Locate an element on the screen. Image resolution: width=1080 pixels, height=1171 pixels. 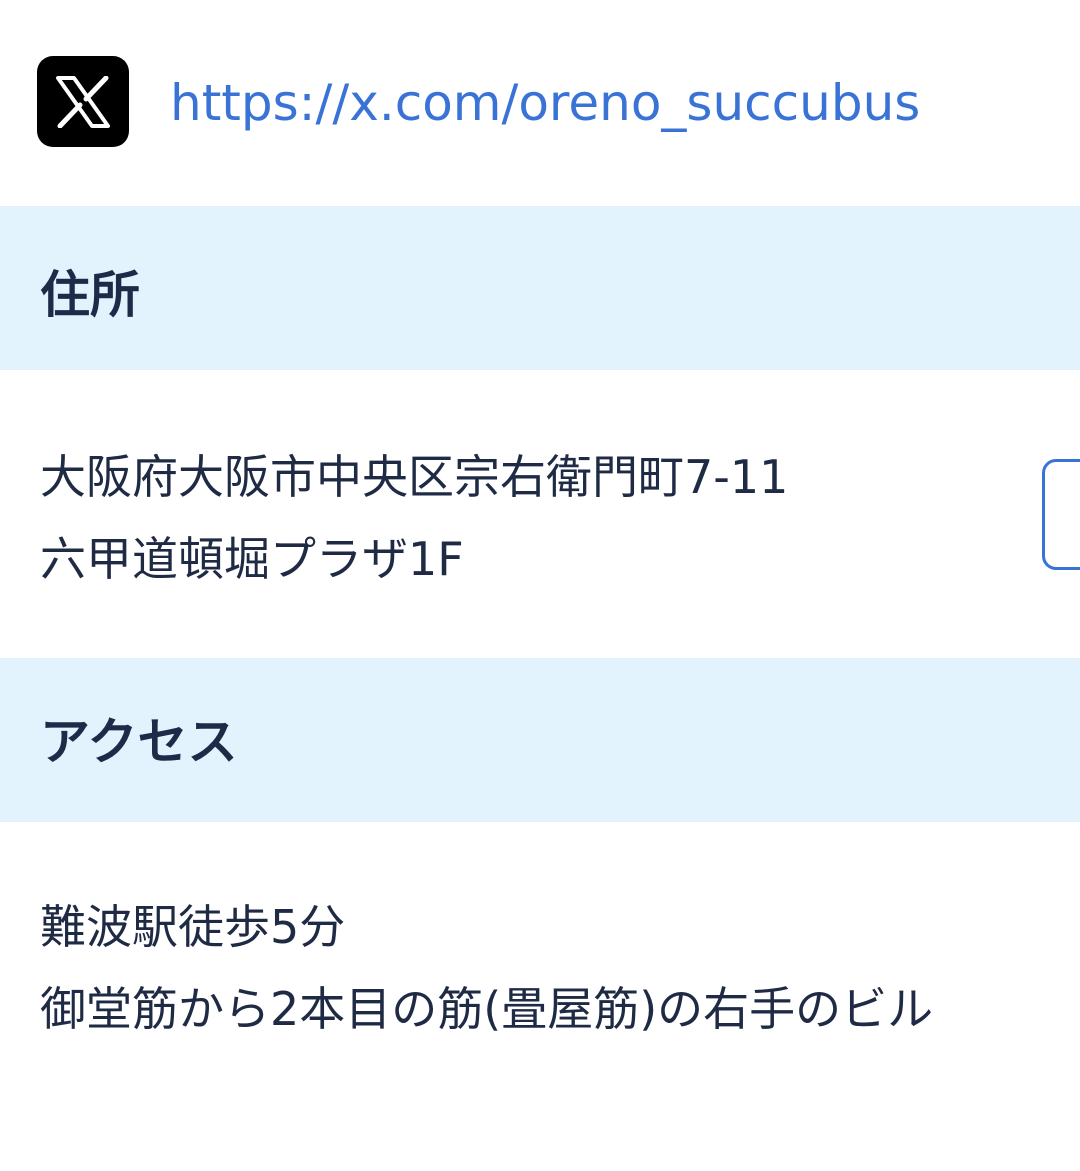
access-heading: アクセス is located at coordinates (139, 742).